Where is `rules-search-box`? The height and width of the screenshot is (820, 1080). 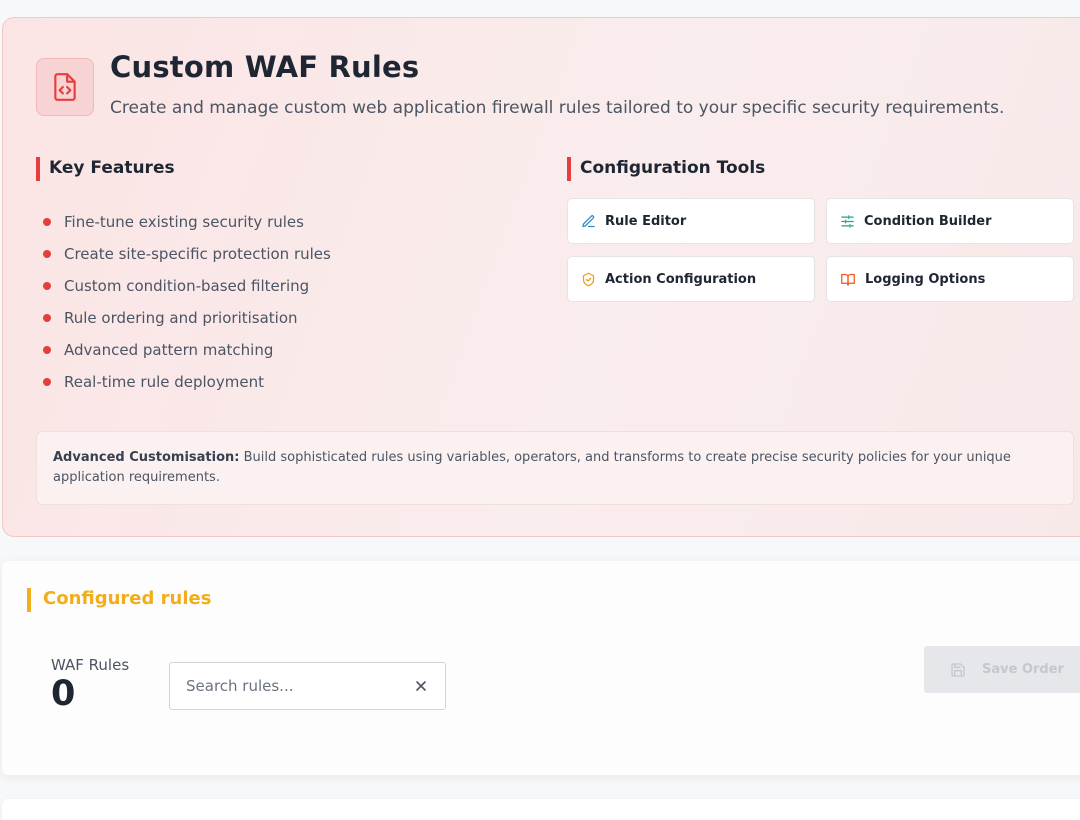
rules-search-box is located at coordinates (307, 686).